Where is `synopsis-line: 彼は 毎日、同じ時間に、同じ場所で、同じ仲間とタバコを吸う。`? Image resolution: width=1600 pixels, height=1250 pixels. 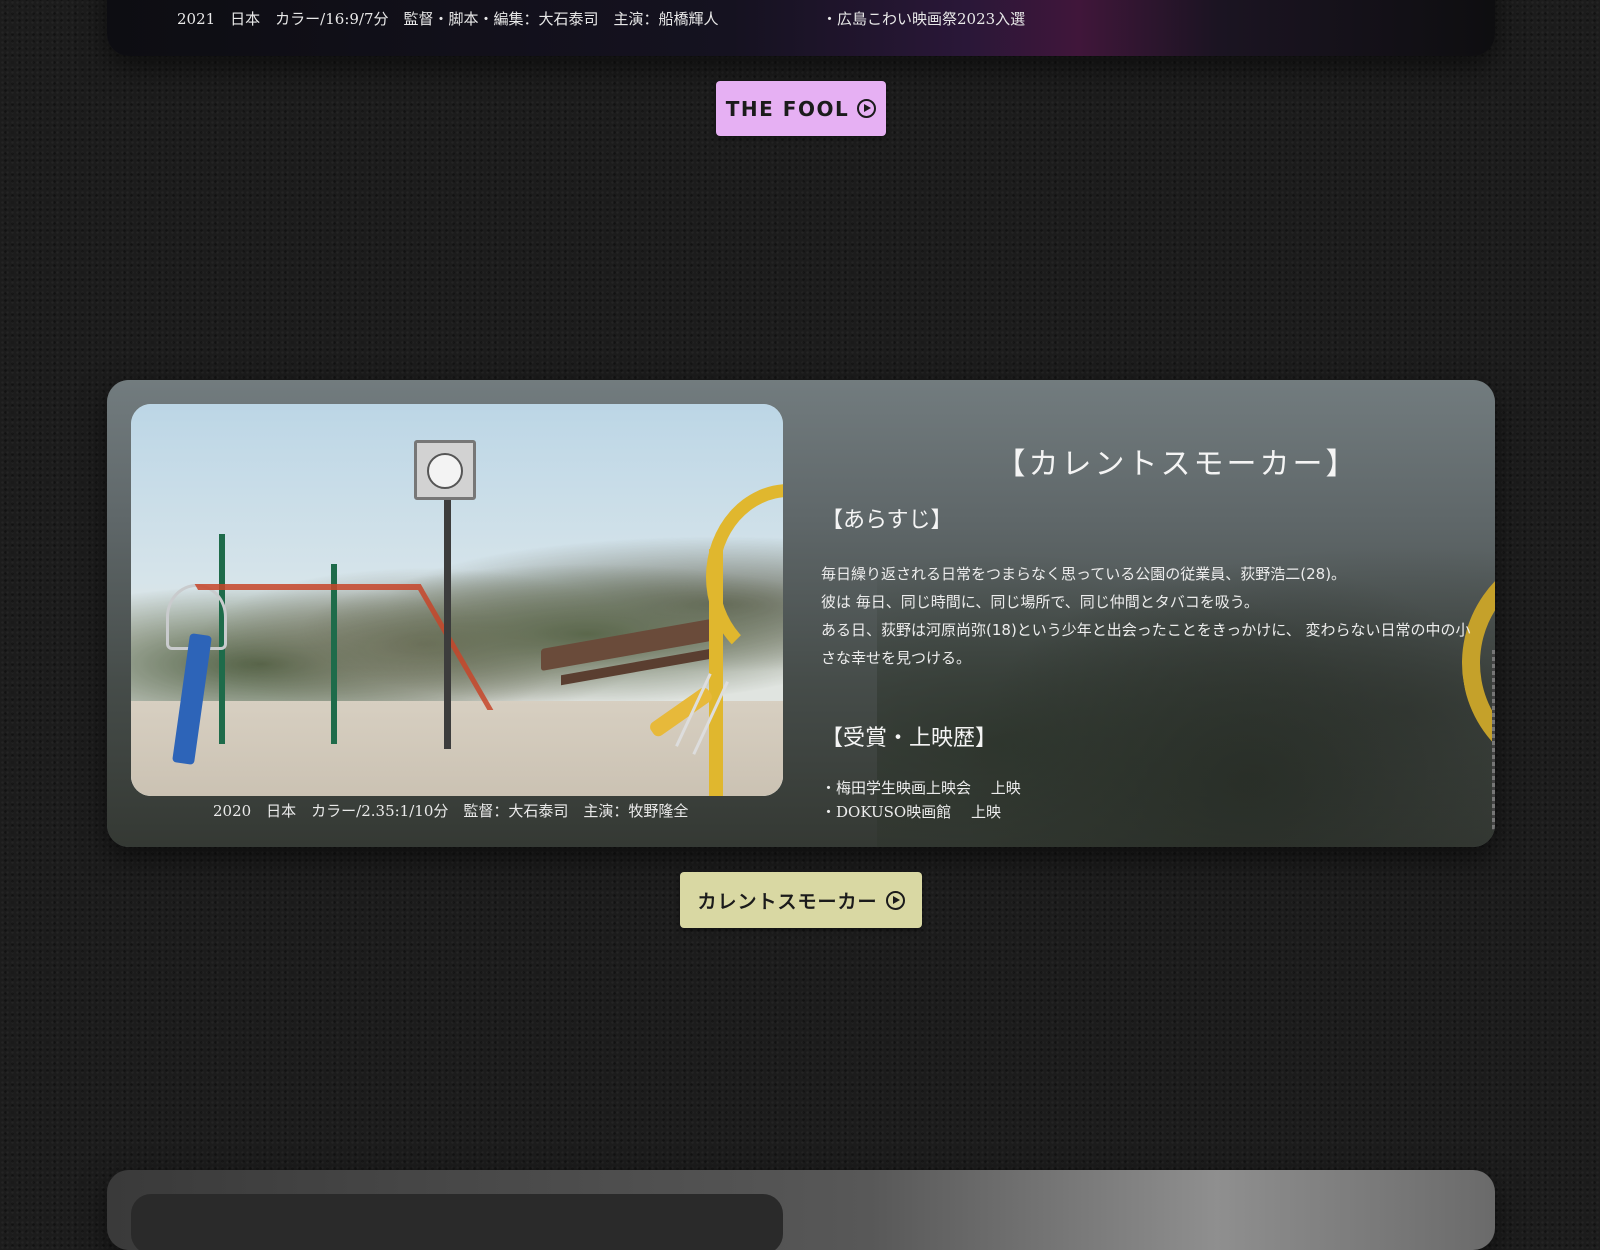
synopsis-line: 彼は 毎日、同じ時間に、同じ場所で、同じ仲間とタバコを吸う。 is located at coordinates (1040, 602).